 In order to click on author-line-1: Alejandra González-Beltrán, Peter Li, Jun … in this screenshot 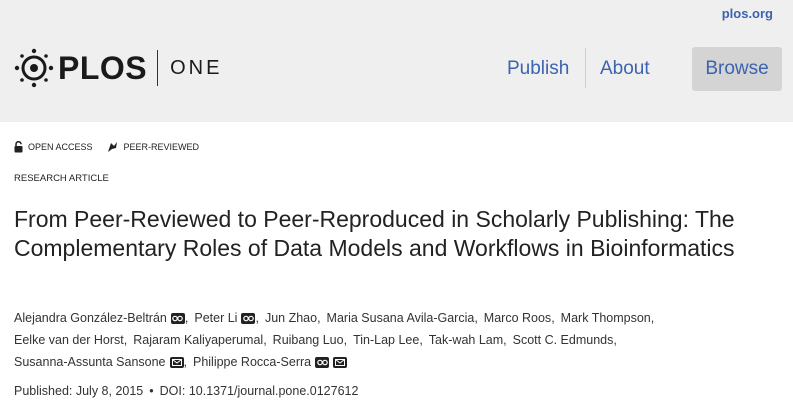, I will do `click(399, 318)`.